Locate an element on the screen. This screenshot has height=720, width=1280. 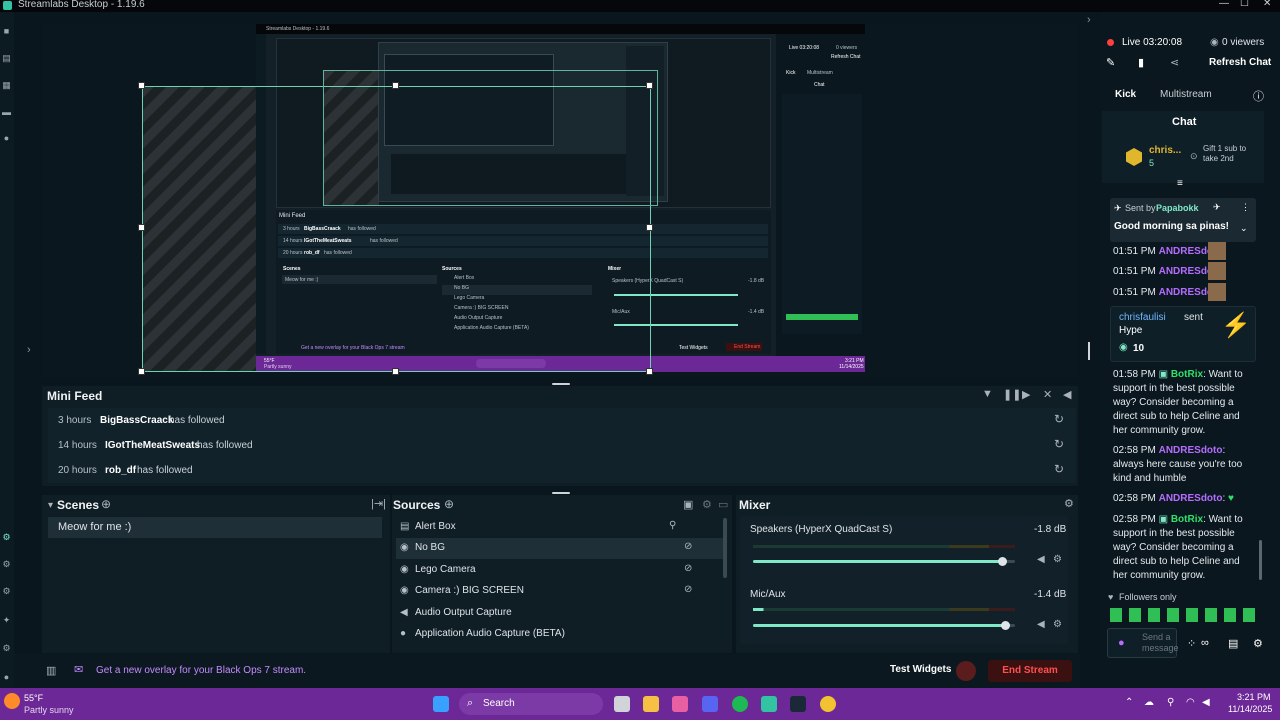
source-row: ◉ No BG ⊘ is located at coordinates (561, 548).